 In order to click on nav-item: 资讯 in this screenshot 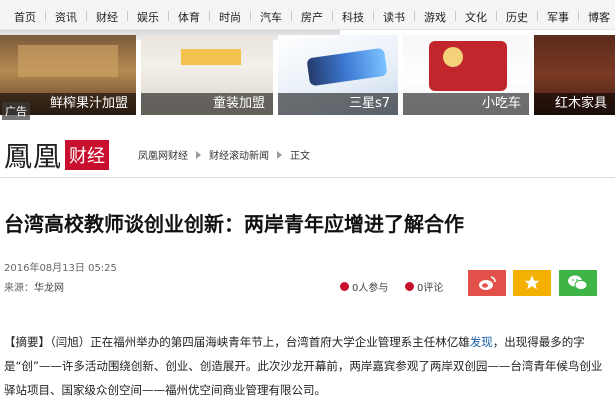, I will do `click(66, 17)`.